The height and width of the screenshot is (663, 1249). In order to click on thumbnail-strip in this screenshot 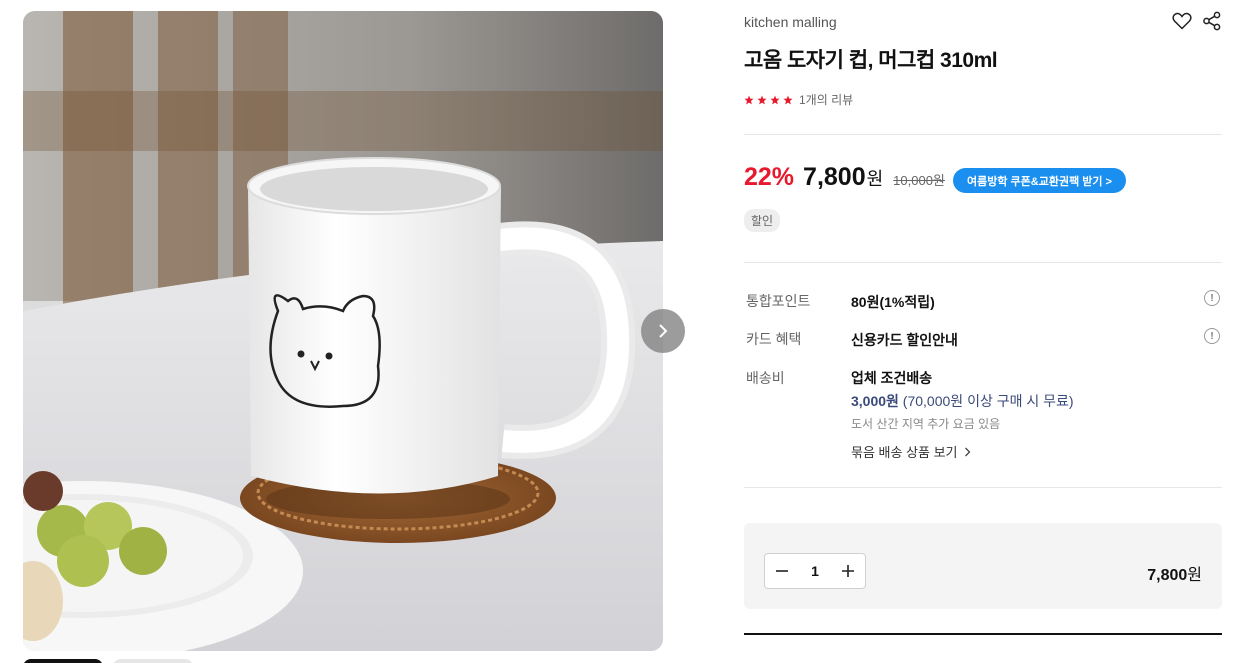, I will do `click(108, 661)`.